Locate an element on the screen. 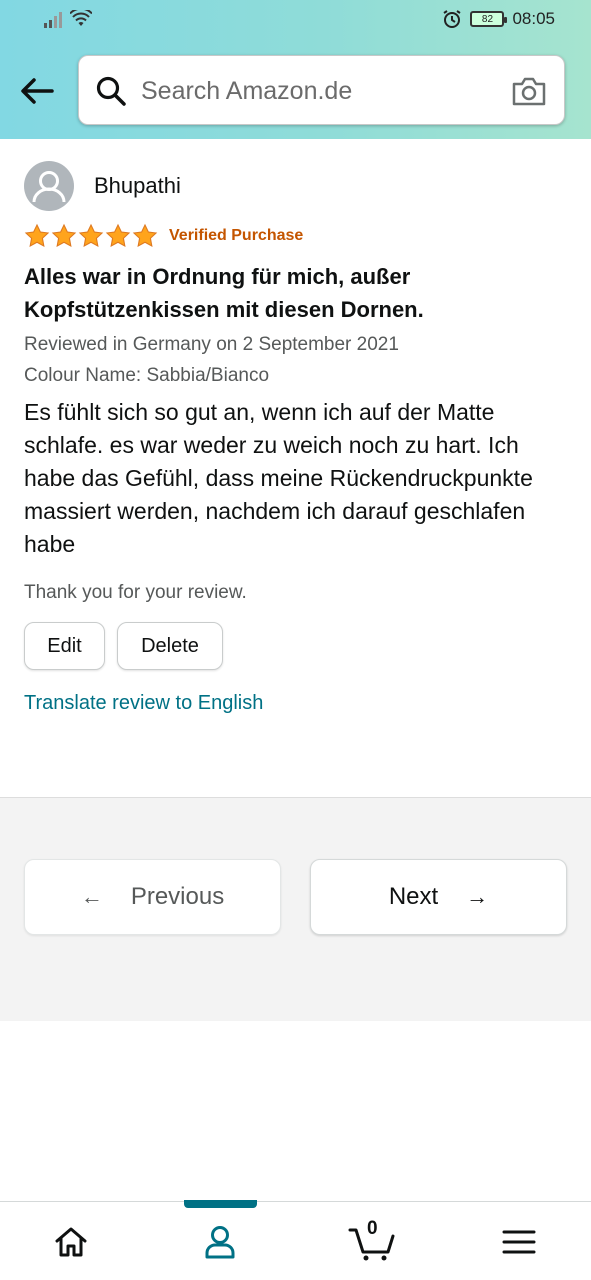 The height and width of the screenshot is (1280, 591). colour-name: Colour Name: Sabbia/Bianco is located at coordinates (147, 375).